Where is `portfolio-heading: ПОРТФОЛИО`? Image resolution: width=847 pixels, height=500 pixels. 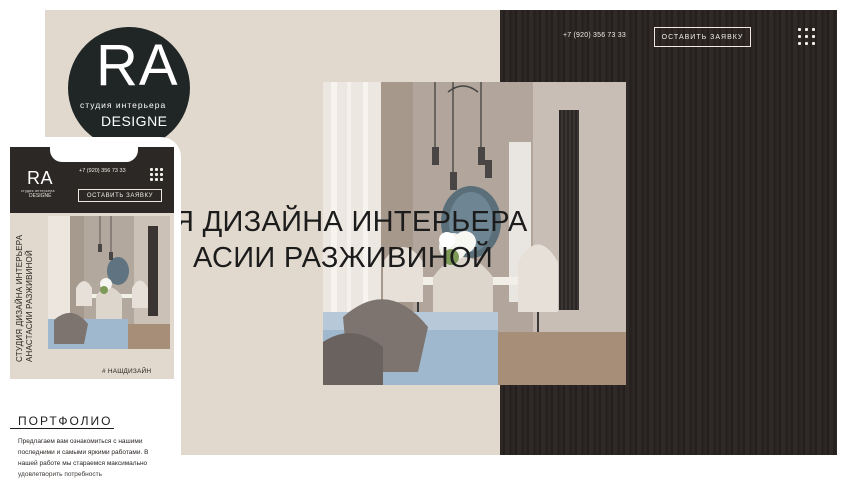 portfolio-heading: ПОРТФОЛИО is located at coordinates (65, 421).